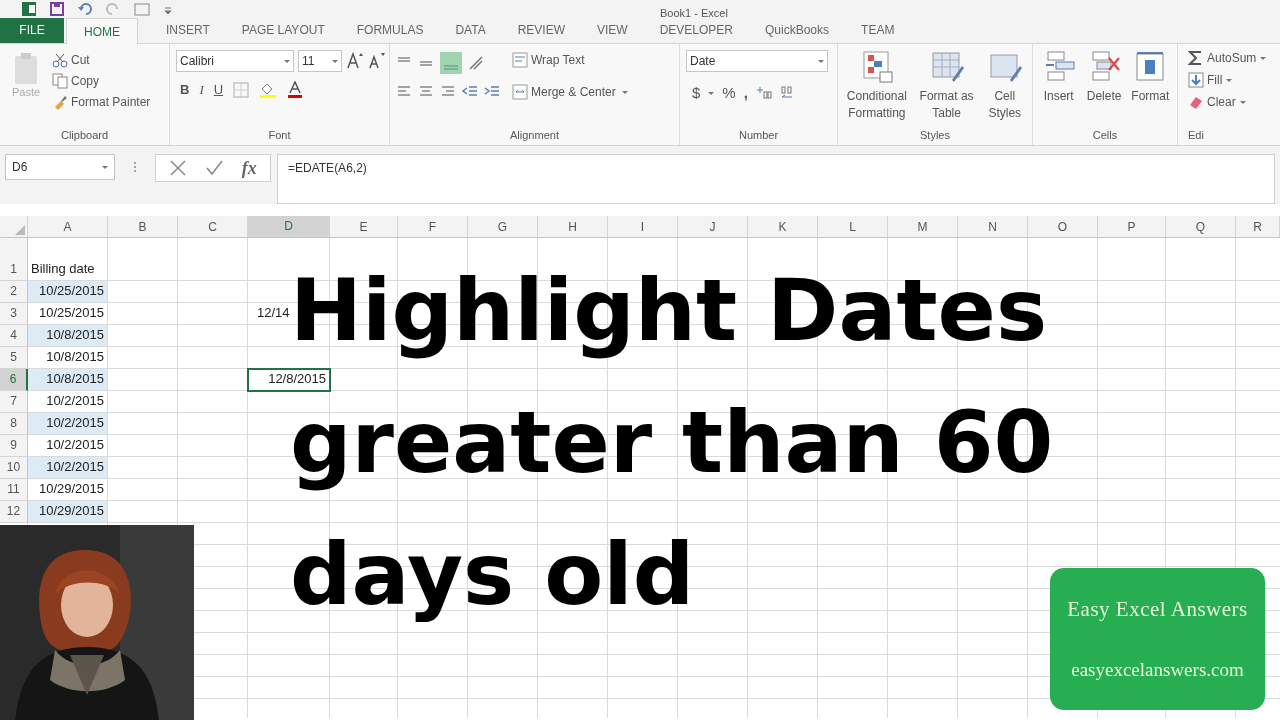 The width and height of the screenshot is (1280, 720). I want to click on ribbon-tab: TEAM, so click(878, 30).